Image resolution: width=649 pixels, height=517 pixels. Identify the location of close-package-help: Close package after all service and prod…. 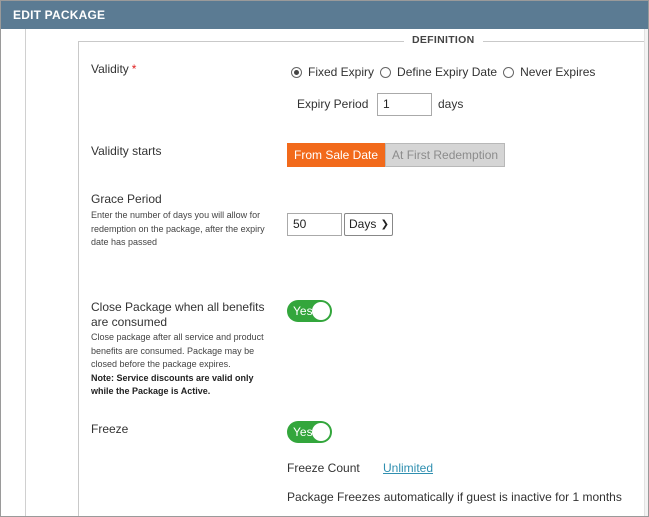
(183, 365).